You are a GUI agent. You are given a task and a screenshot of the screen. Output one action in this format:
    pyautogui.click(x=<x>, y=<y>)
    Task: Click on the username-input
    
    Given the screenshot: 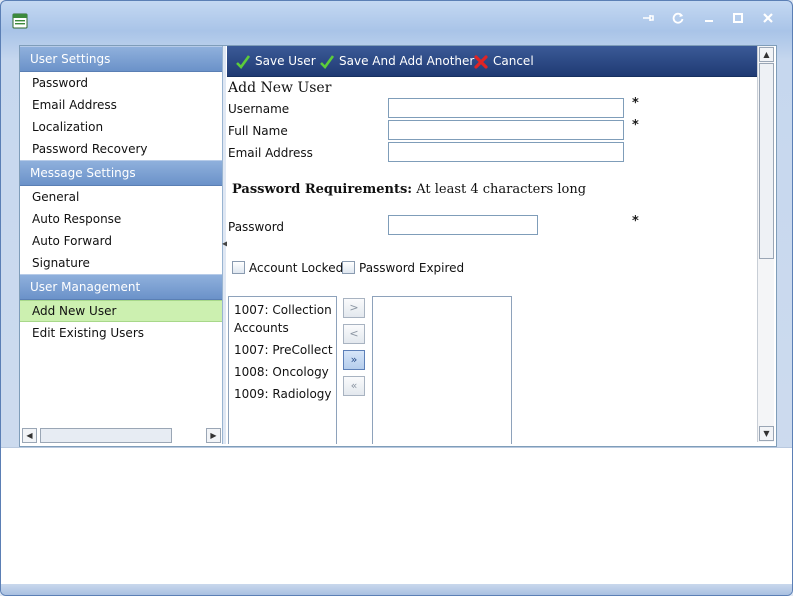 What is the action you would take?
    pyautogui.click(x=506, y=108)
    